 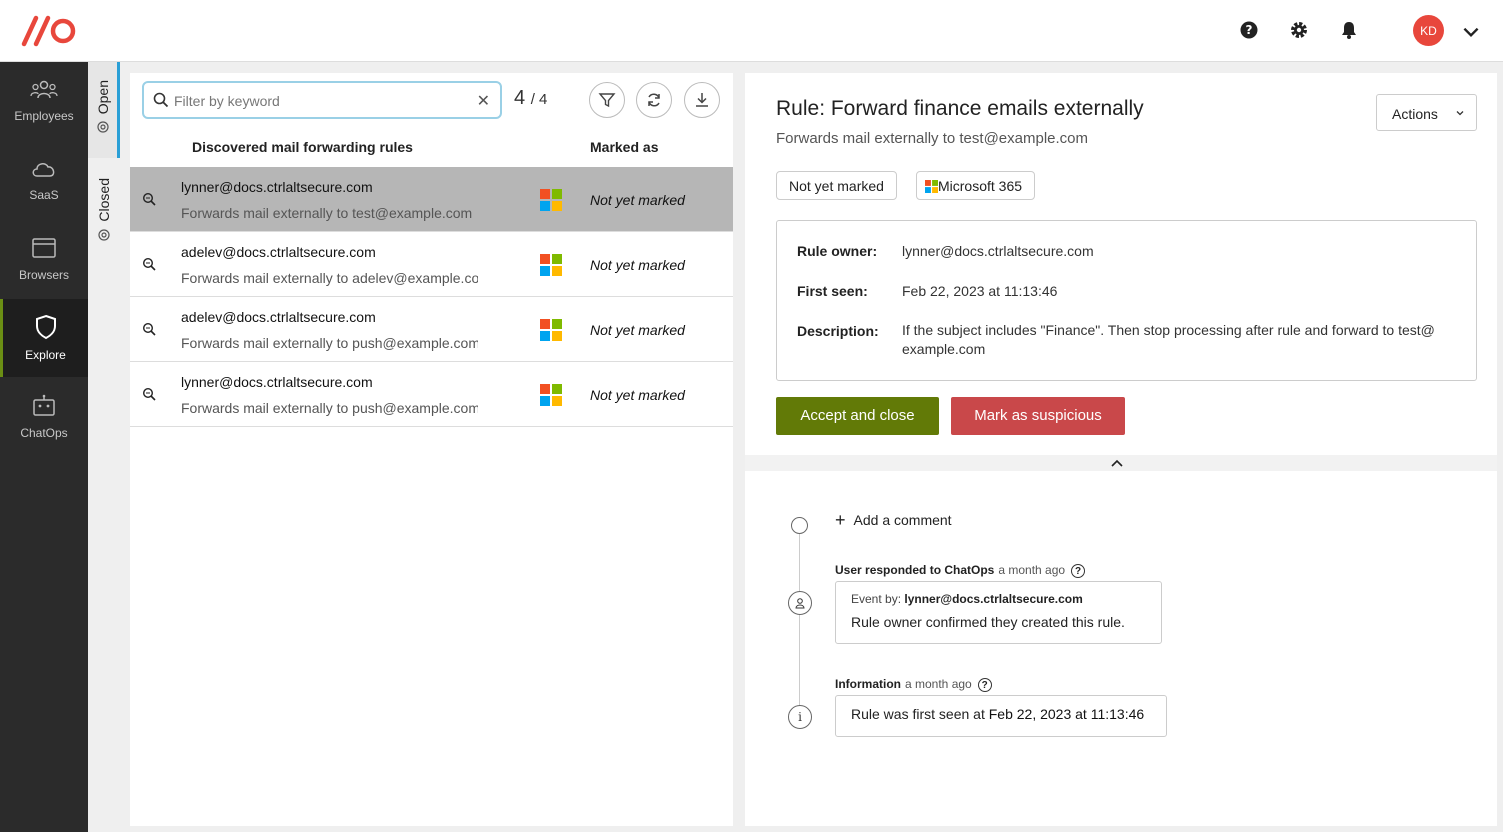 What do you see at coordinates (1460, 113) in the screenshot?
I see `chevron-down-icon` at bounding box center [1460, 113].